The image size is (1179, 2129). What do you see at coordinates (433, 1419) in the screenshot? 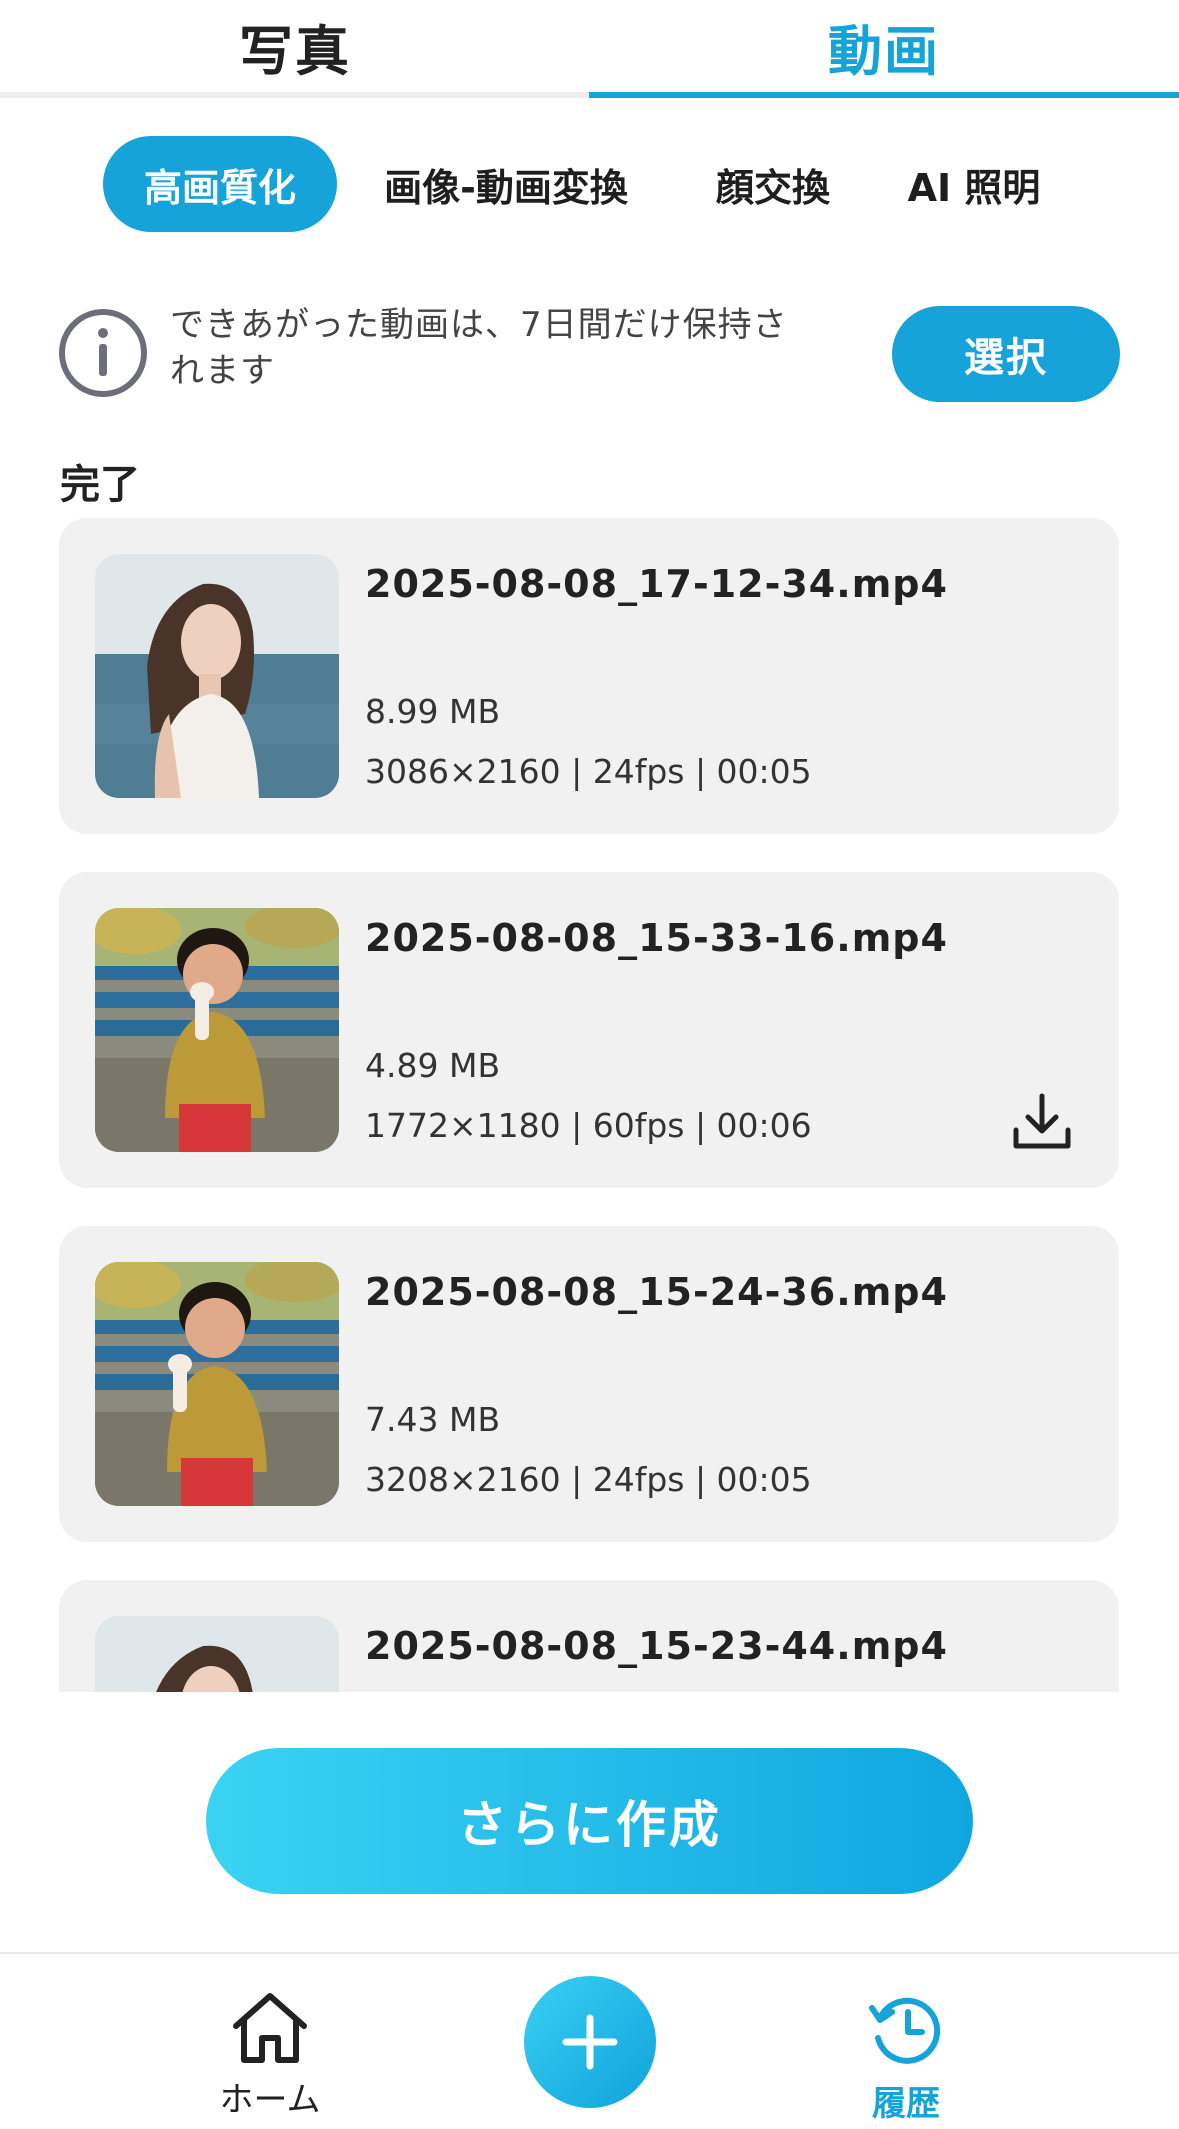
I see `video-file-size: 7.43 MB` at bounding box center [433, 1419].